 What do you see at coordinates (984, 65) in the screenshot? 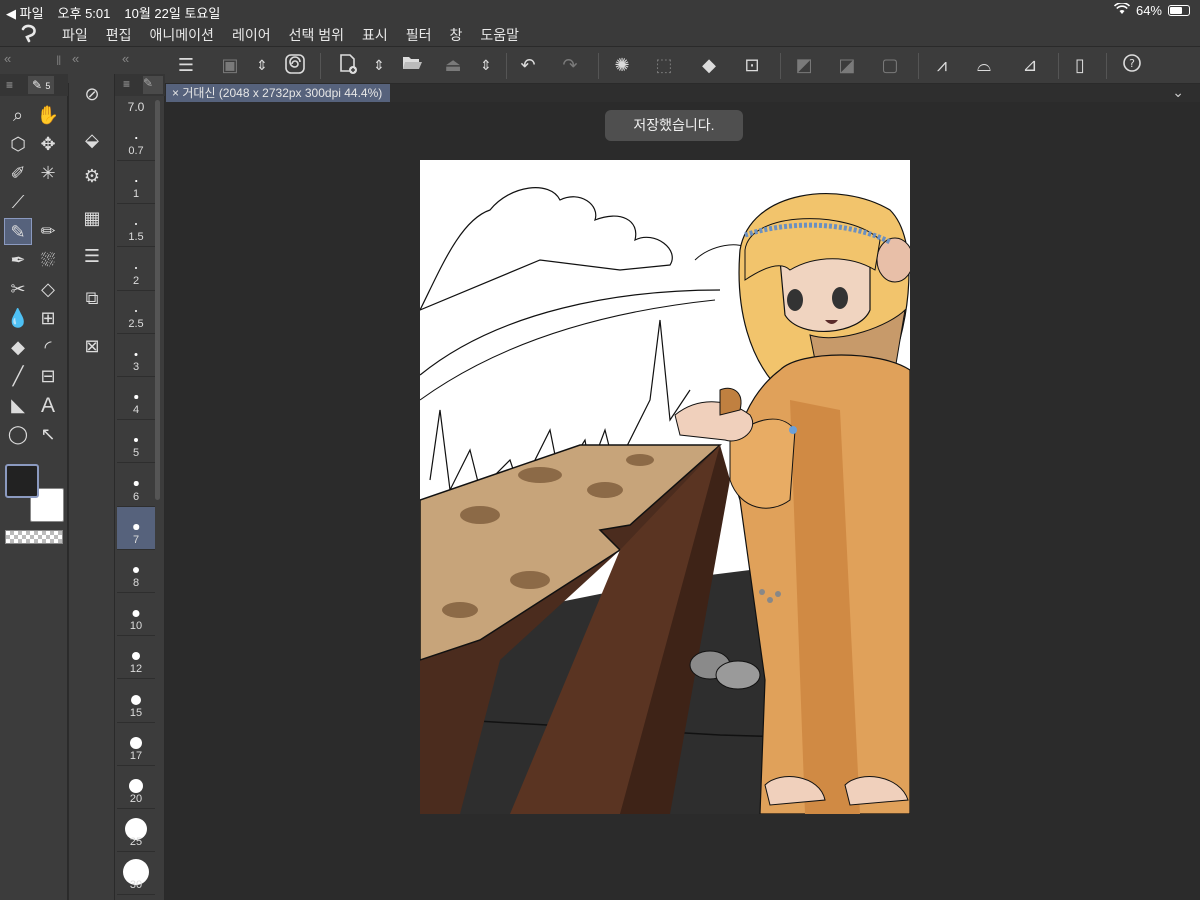
I see `brush-tint-icon: ⌓` at bounding box center [984, 65].